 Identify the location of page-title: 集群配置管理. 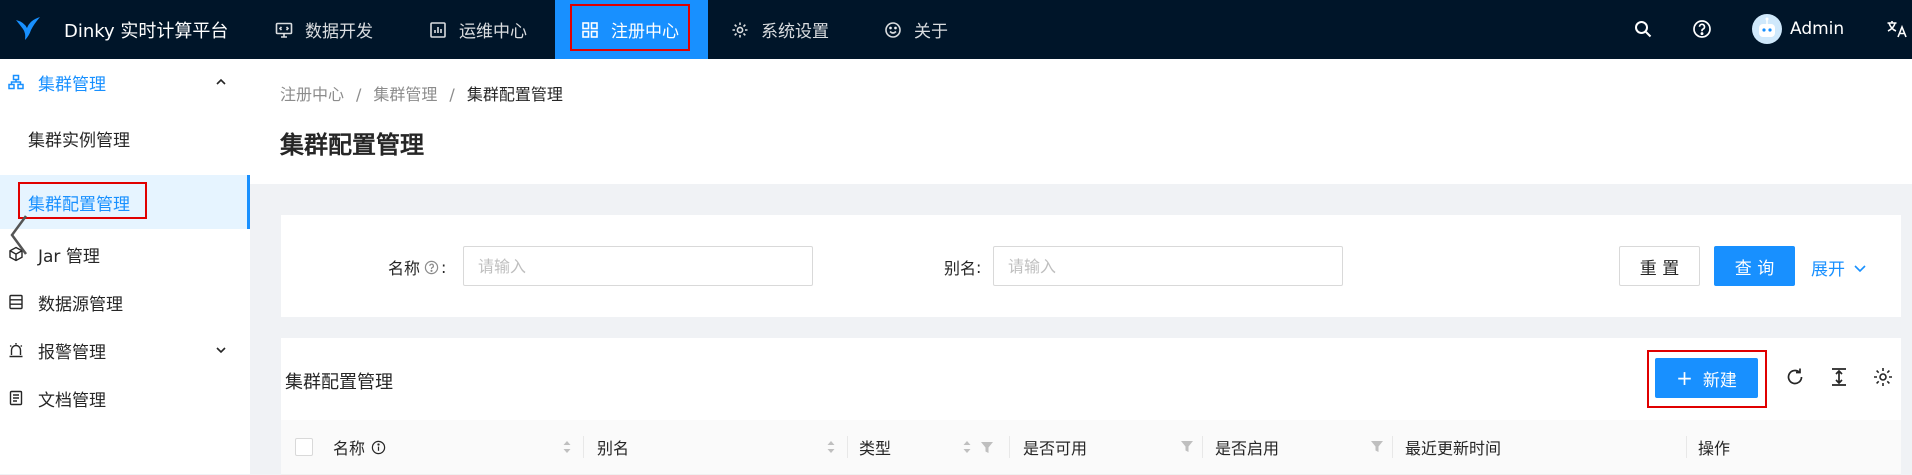
(352, 145).